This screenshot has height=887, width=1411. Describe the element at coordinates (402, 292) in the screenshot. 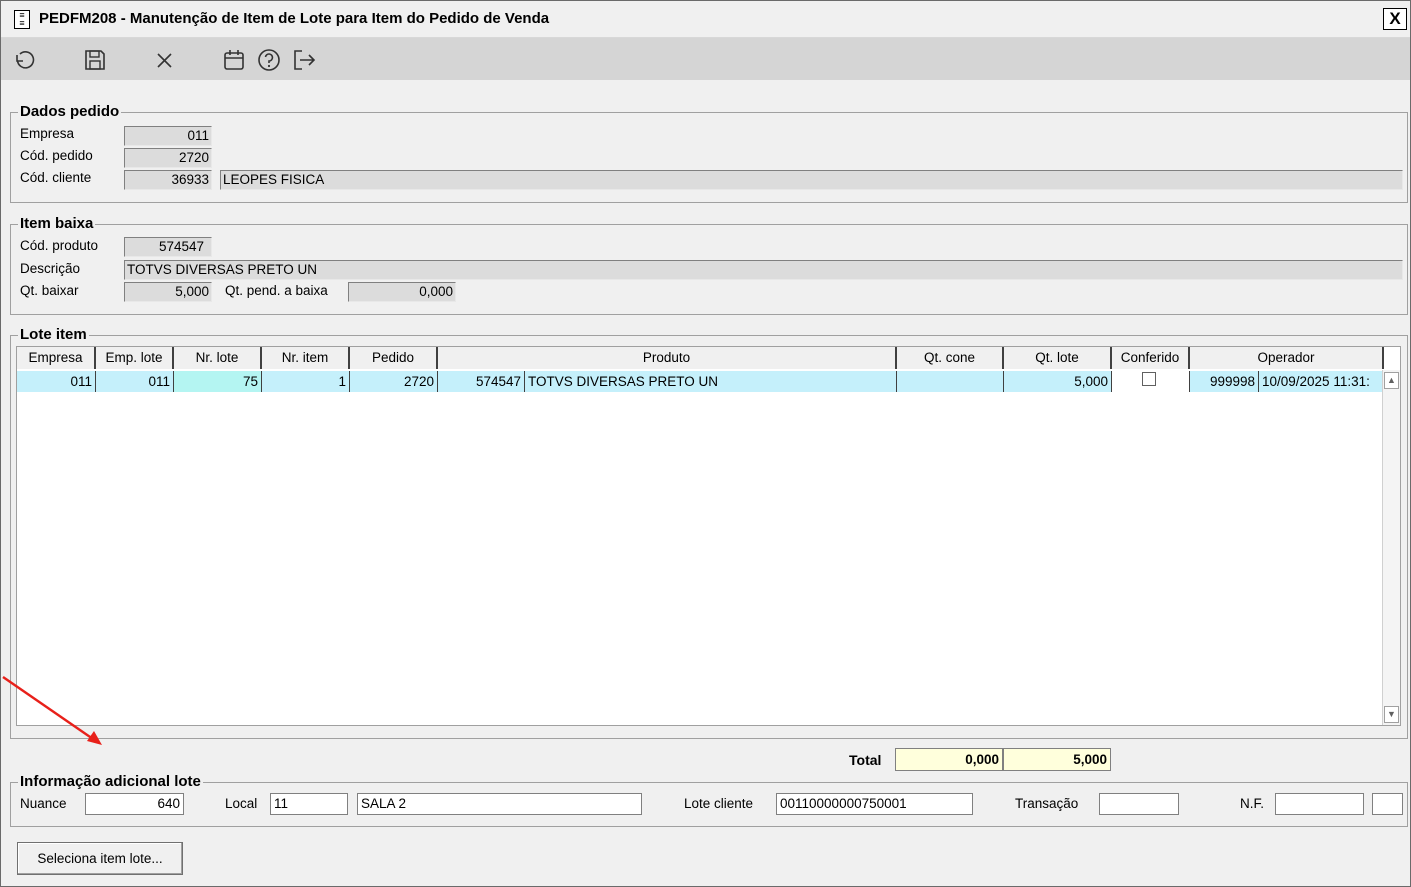

I see `qt-pend-field: 0,000` at that location.